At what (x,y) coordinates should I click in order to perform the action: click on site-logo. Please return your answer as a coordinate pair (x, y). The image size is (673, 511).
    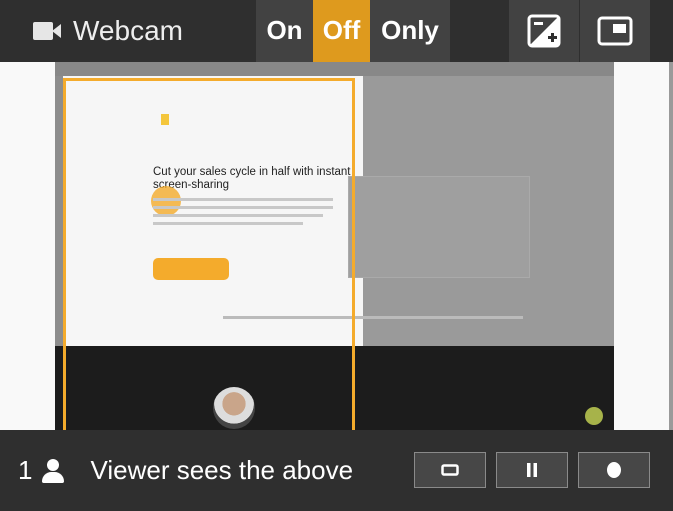
    Looking at the image, I should click on (165, 119).